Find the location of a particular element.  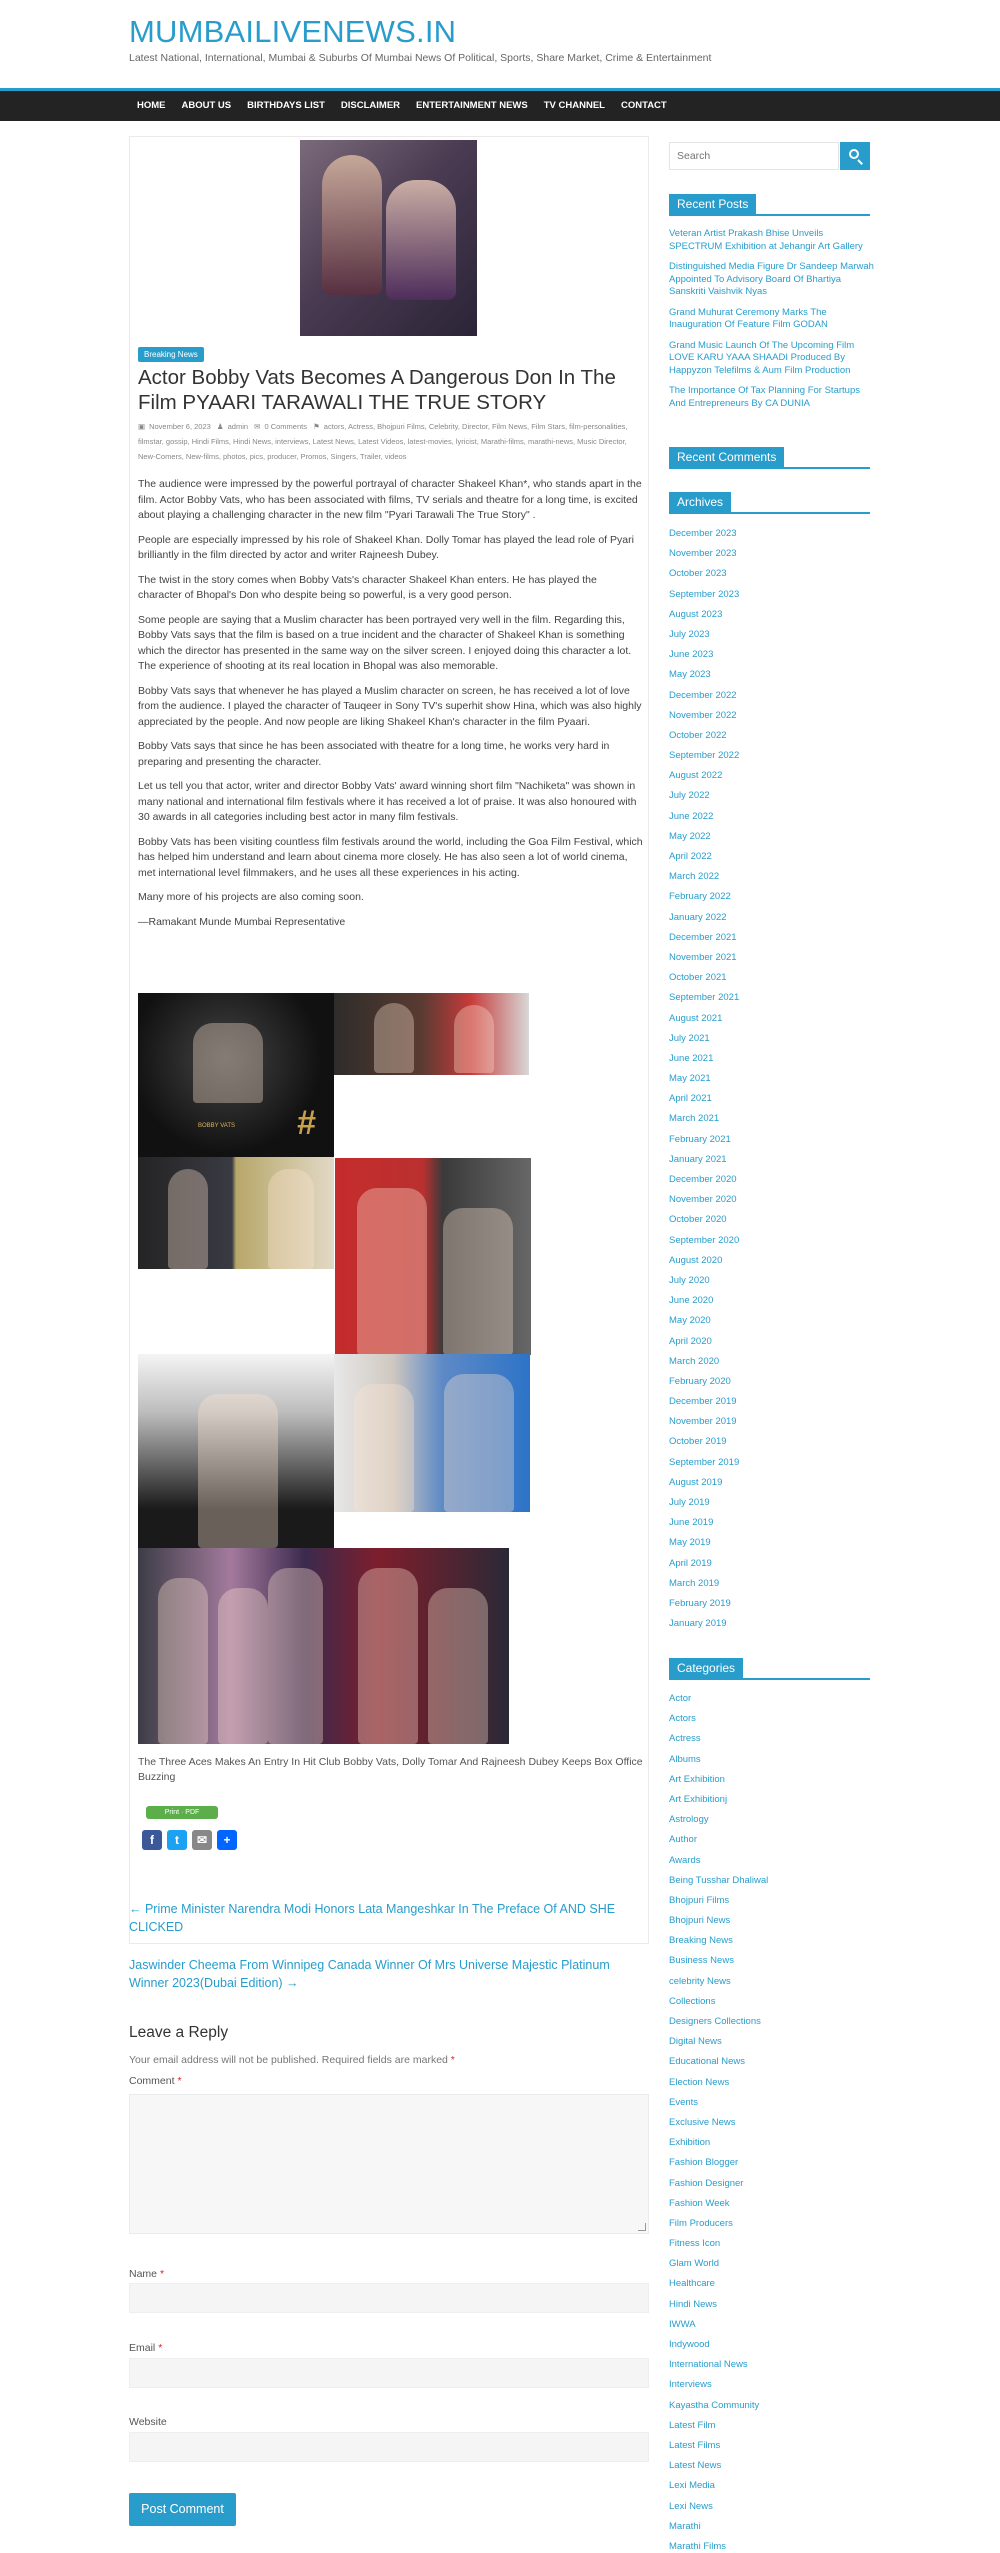

archive-link: June 2021 is located at coordinates (771, 1061).